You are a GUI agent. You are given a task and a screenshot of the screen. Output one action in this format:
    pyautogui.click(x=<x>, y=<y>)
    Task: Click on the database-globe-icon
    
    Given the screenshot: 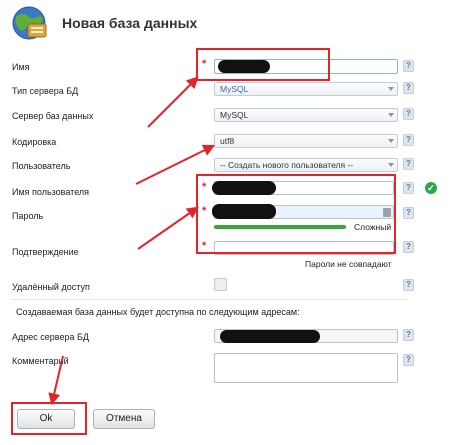 What is the action you would take?
    pyautogui.click(x=29, y=23)
    